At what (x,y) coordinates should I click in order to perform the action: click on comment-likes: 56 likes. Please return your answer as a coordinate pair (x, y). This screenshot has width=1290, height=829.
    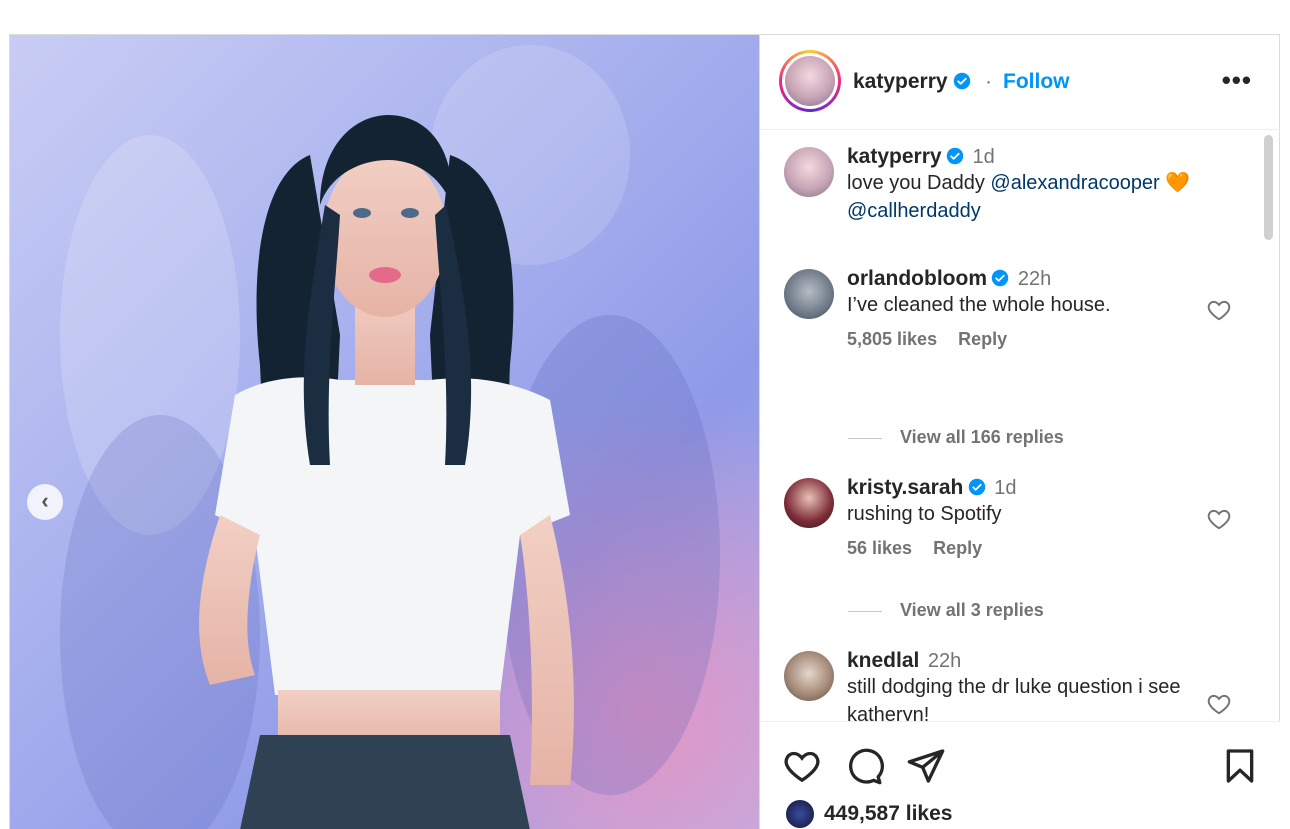
    Looking at the image, I should click on (879, 548).